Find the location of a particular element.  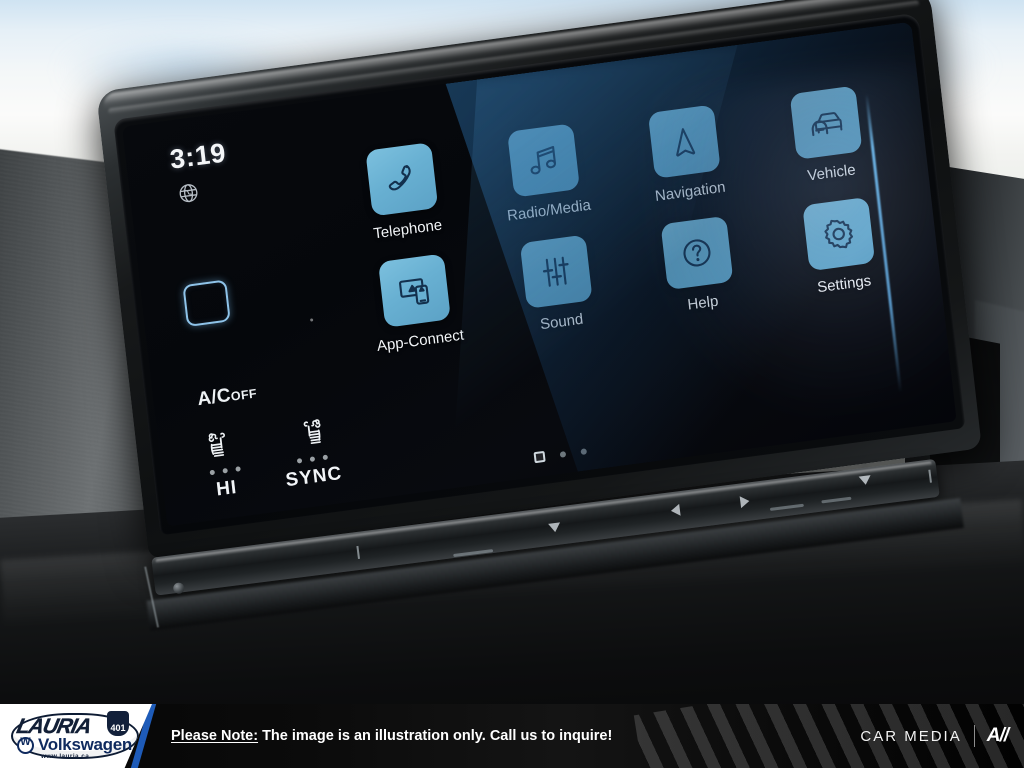

home-square-icon is located at coordinates (206, 303).